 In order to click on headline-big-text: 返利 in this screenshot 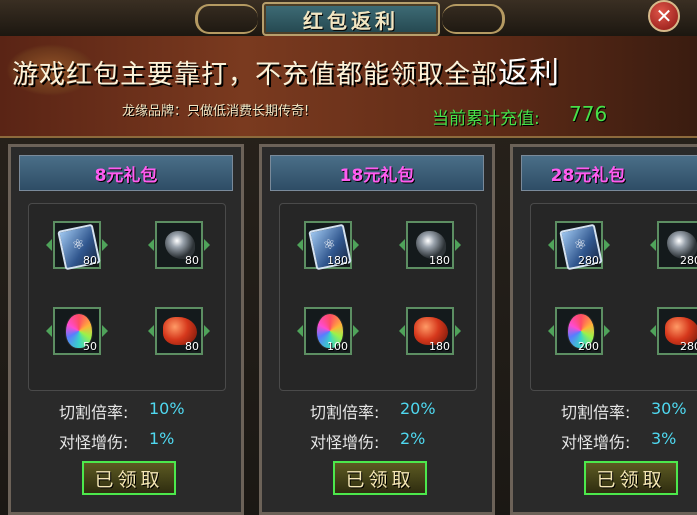, I will do `click(529, 73)`.